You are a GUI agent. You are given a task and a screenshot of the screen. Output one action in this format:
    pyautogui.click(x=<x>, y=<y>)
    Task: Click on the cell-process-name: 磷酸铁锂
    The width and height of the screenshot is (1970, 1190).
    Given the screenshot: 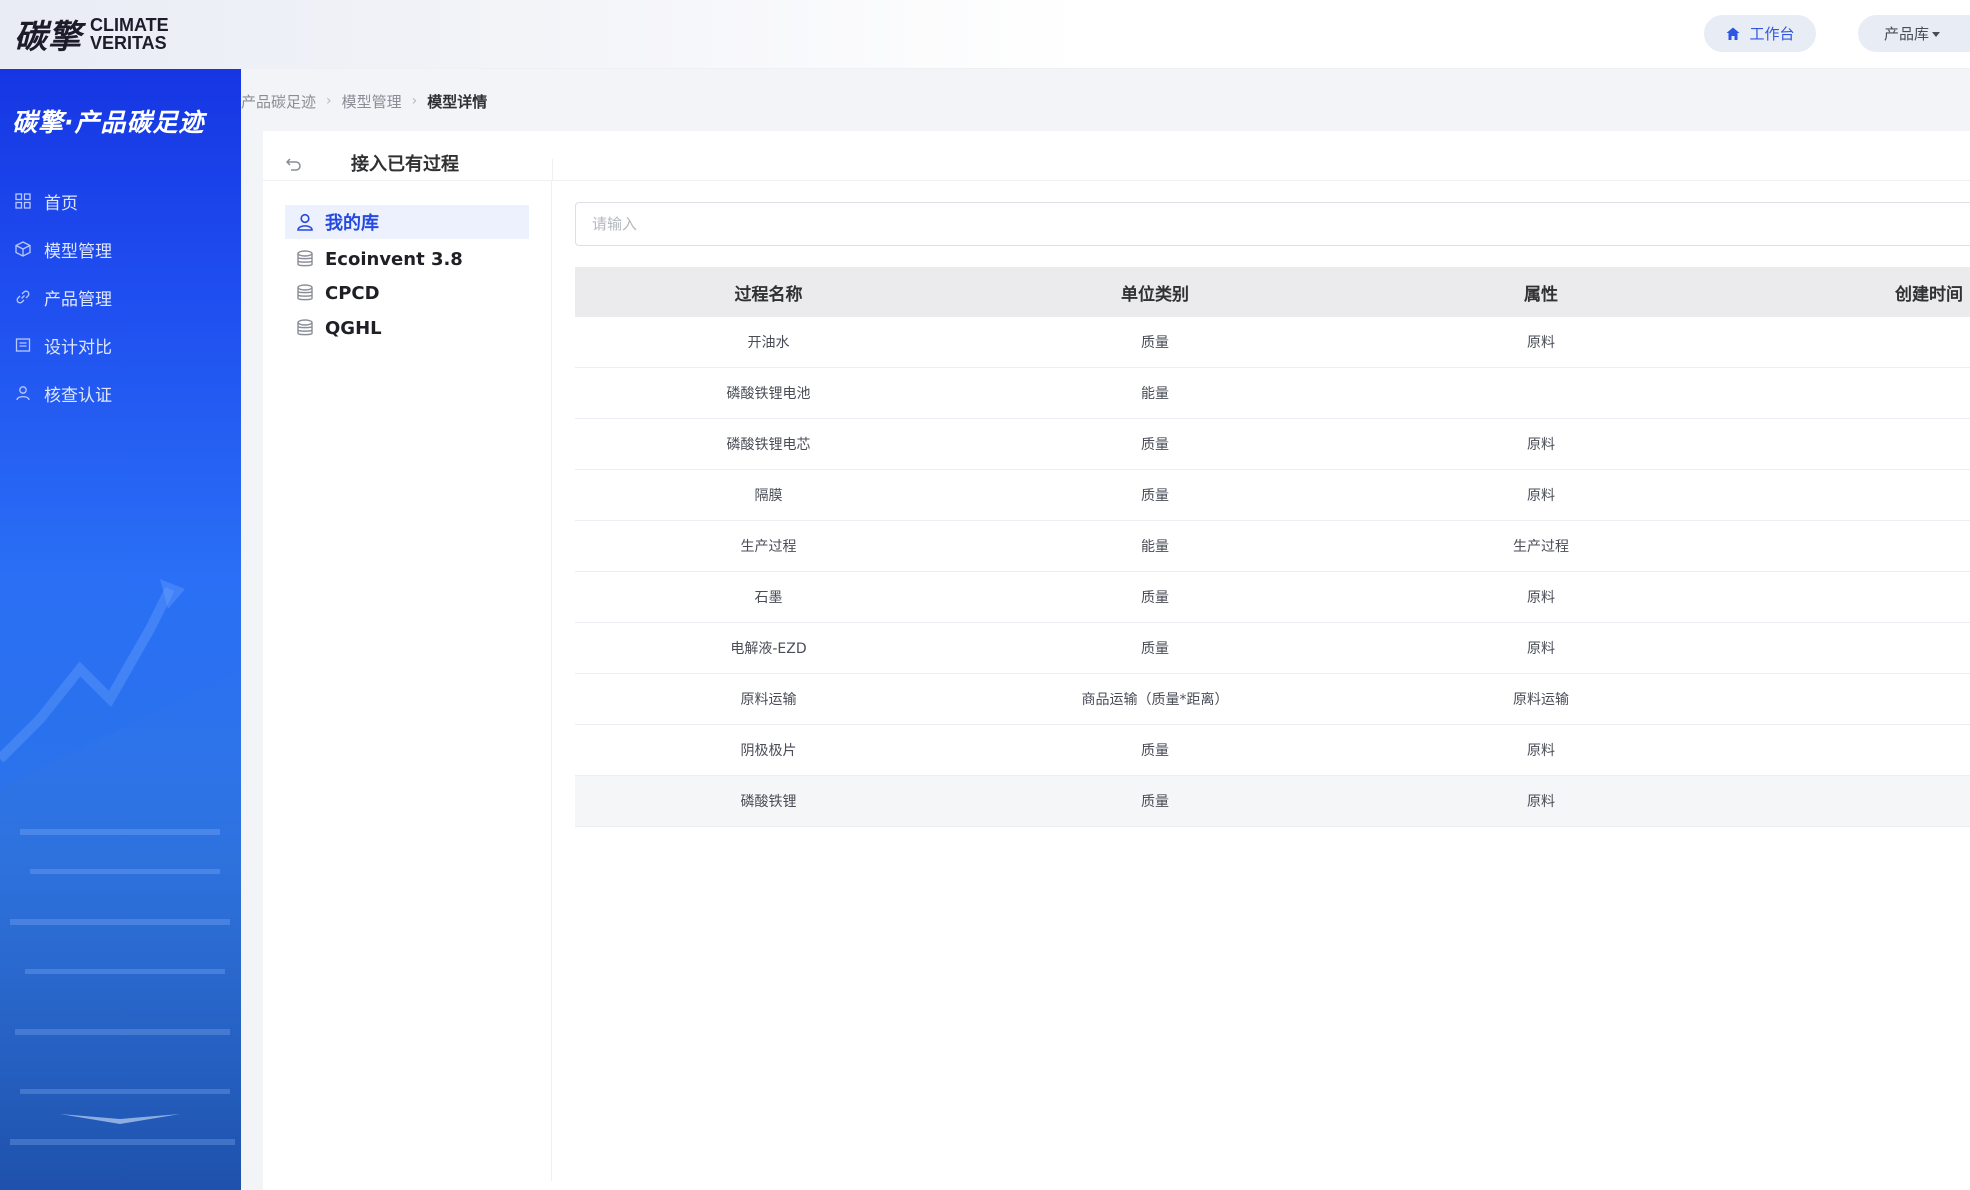 What is the action you would take?
    pyautogui.click(x=768, y=802)
    